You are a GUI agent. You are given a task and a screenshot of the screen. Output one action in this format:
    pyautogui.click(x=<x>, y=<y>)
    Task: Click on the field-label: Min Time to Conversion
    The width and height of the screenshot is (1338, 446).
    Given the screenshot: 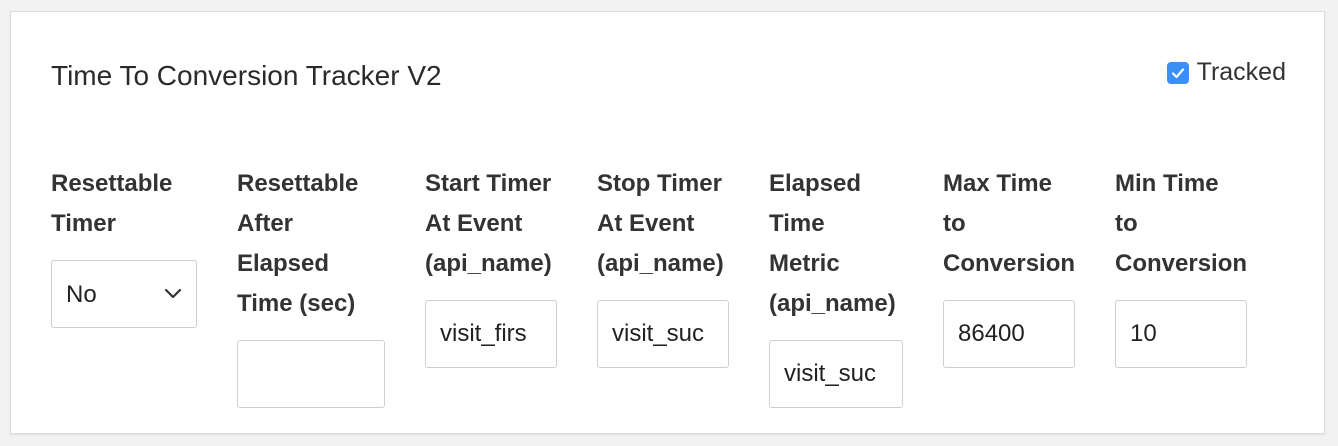 What is the action you would take?
    pyautogui.click(x=1185, y=224)
    